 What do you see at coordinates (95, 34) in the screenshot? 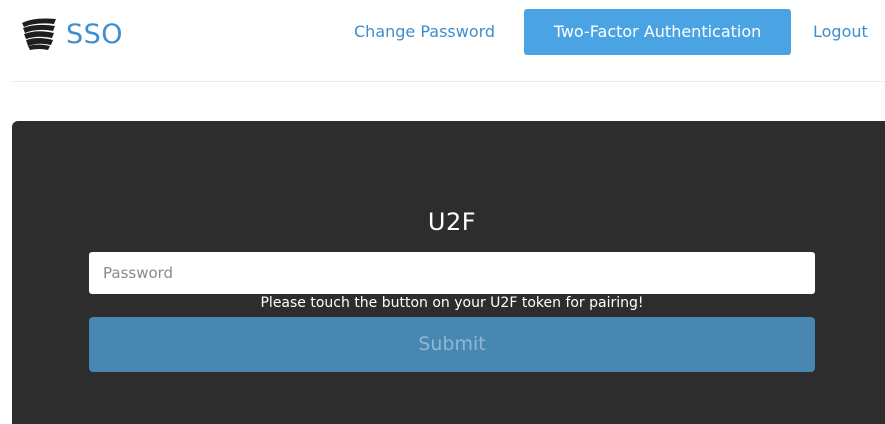
I see `brand-name: SSO` at bounding box center [95, 34].